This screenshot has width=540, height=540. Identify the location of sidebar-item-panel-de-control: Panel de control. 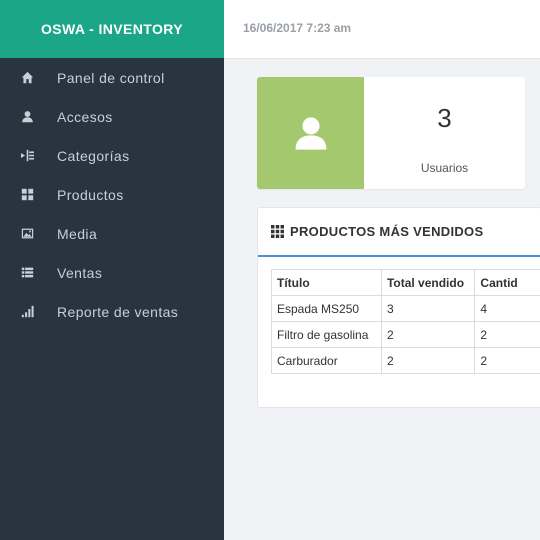
(112, 77).